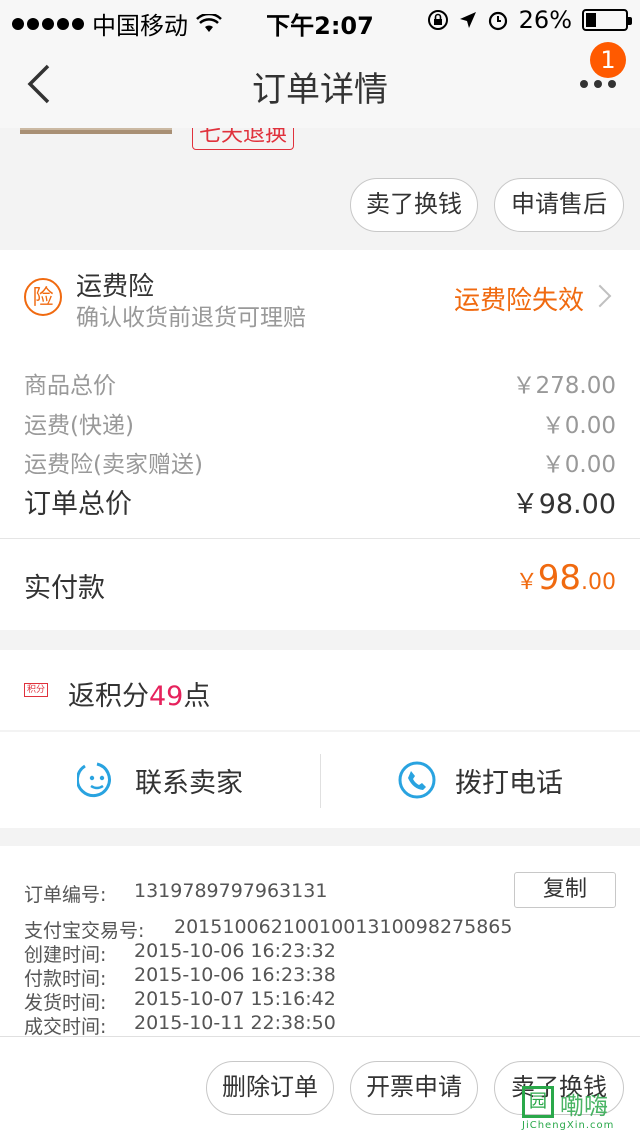  I want to click on paid-time-row: 付款时间: 2015-10-06 16:23:38, so click(180, 977).